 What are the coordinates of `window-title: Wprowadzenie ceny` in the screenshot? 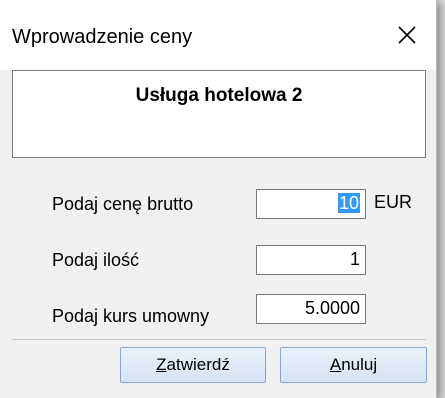 It's located at (102, 37).